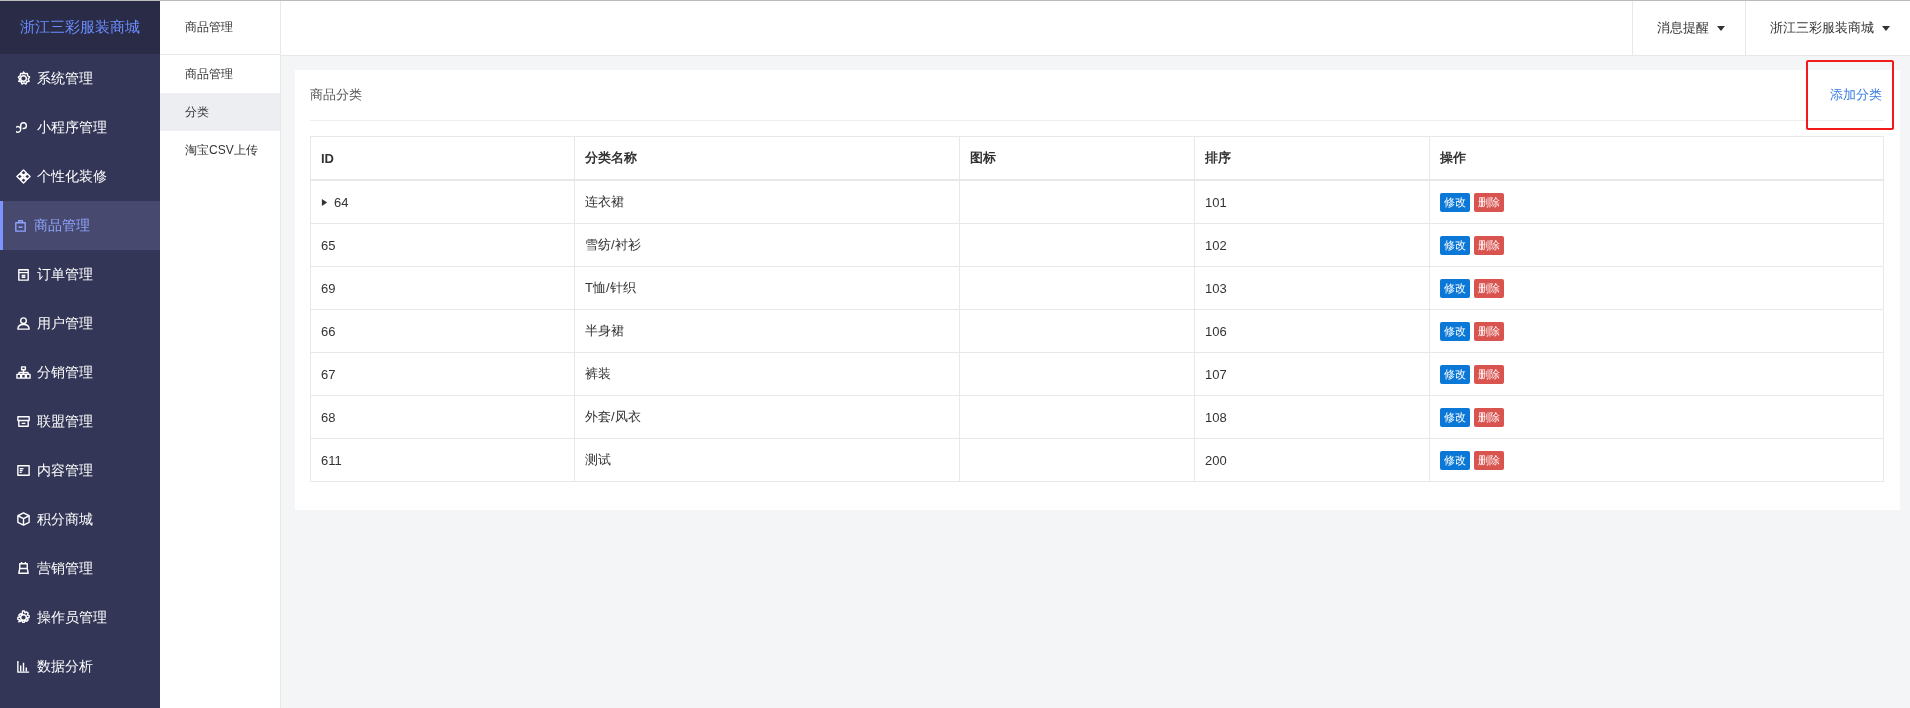 The height and width of the screenshot is (708, 1910). Describe the element at coordinates (442, 158) in the screenshot. I see `column-header: ID` at that location.